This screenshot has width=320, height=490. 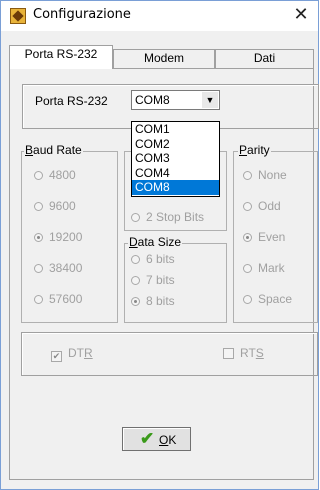 What do you see at coordinates (62, 175) in the screenshot?
I see `radio-label: 4800` at bounding box center [62, 175].